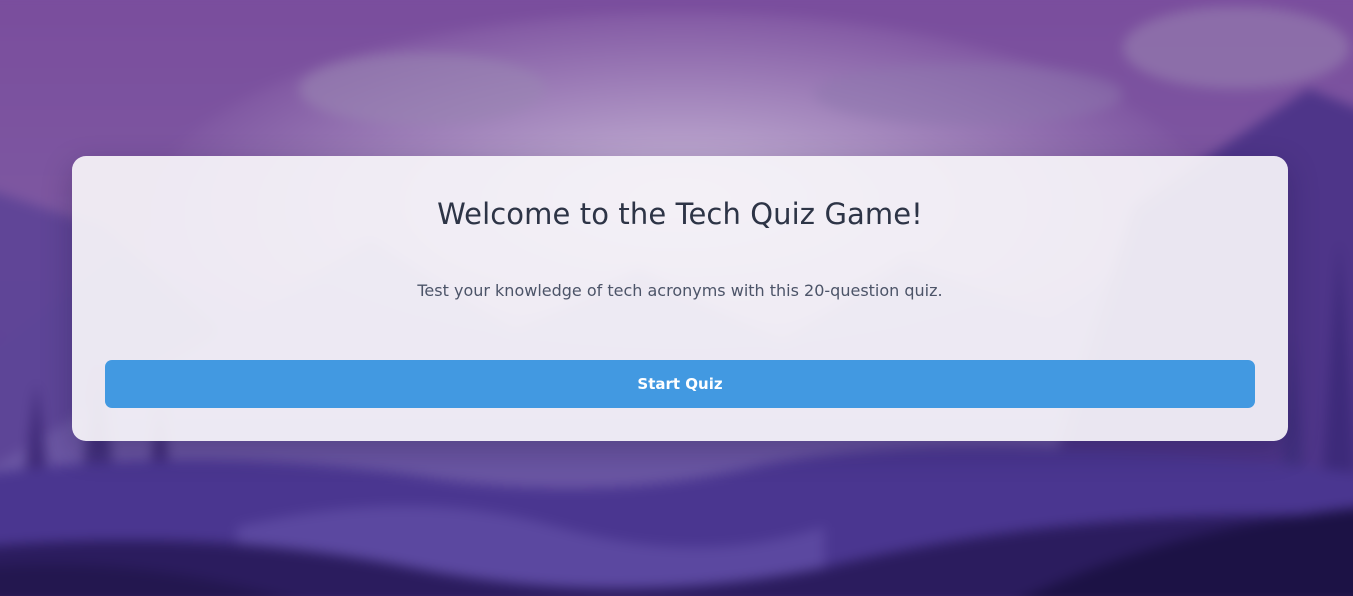 The image size is (1353, 596). Describe the element at coordinates (680, 214) in the screenshot. I see `page-title: Welcome to the Tech Quiz Game!` at that location.